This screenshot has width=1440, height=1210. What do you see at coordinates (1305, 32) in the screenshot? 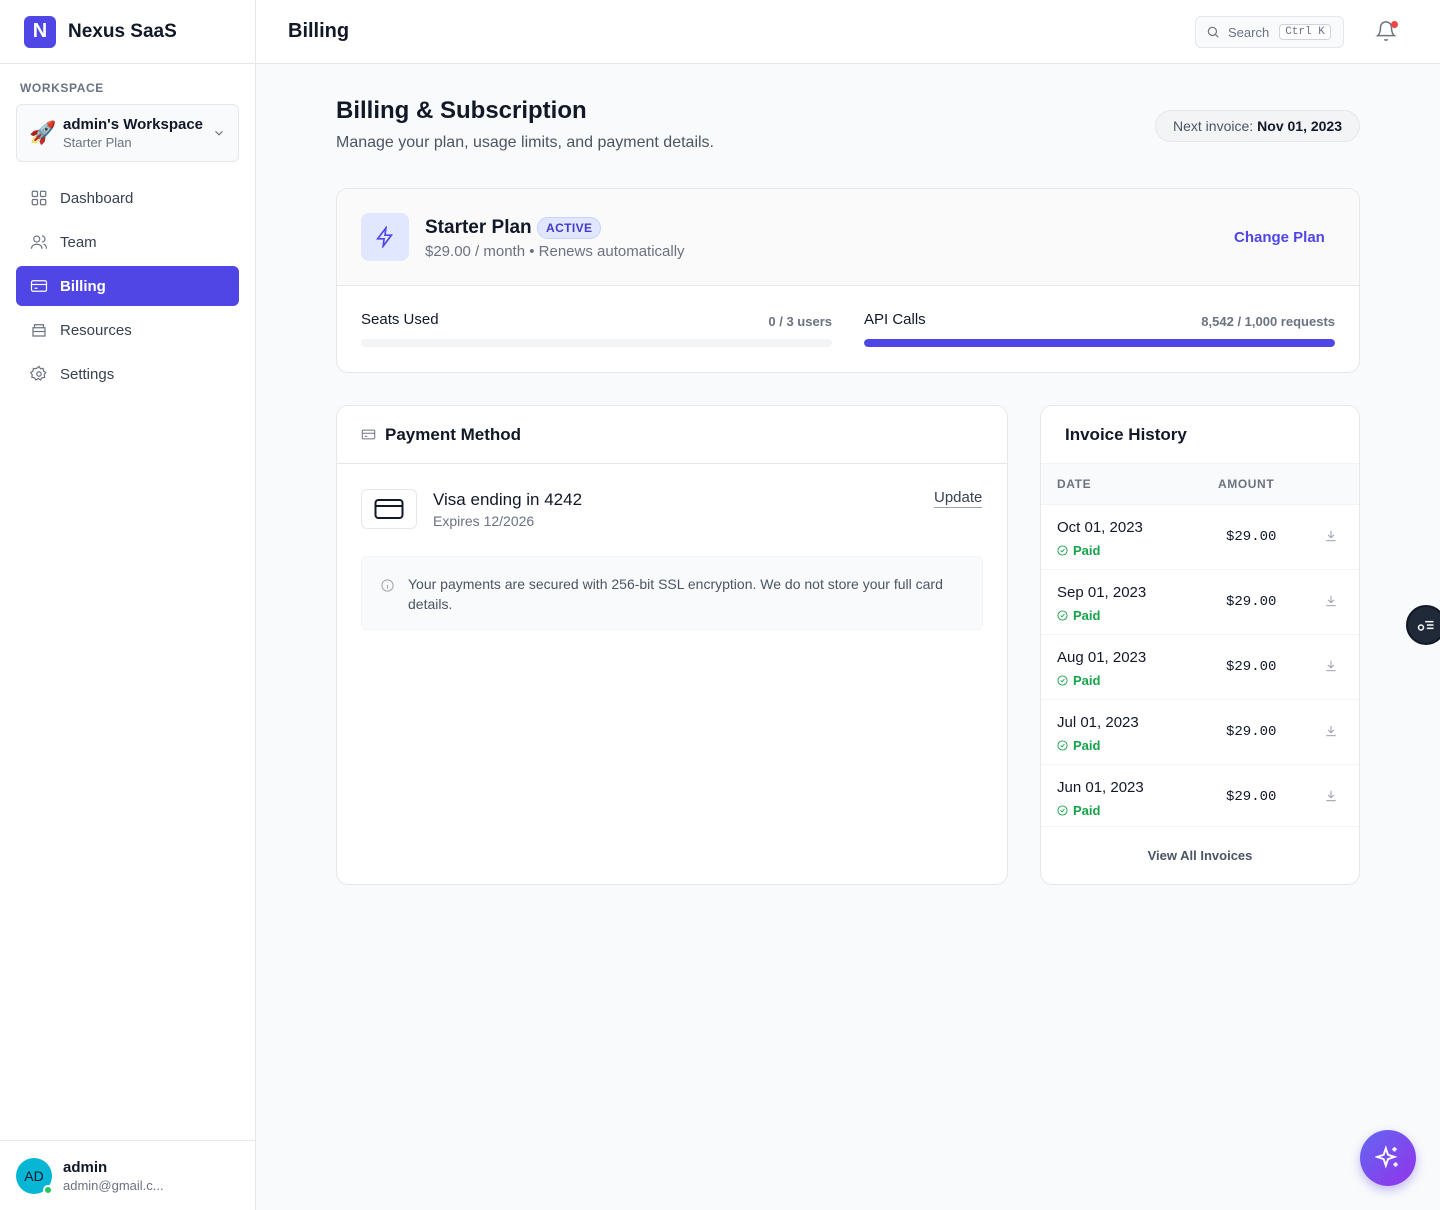
I see `search-shortcut: Ctrl K` at bounding box center [1305, 32].